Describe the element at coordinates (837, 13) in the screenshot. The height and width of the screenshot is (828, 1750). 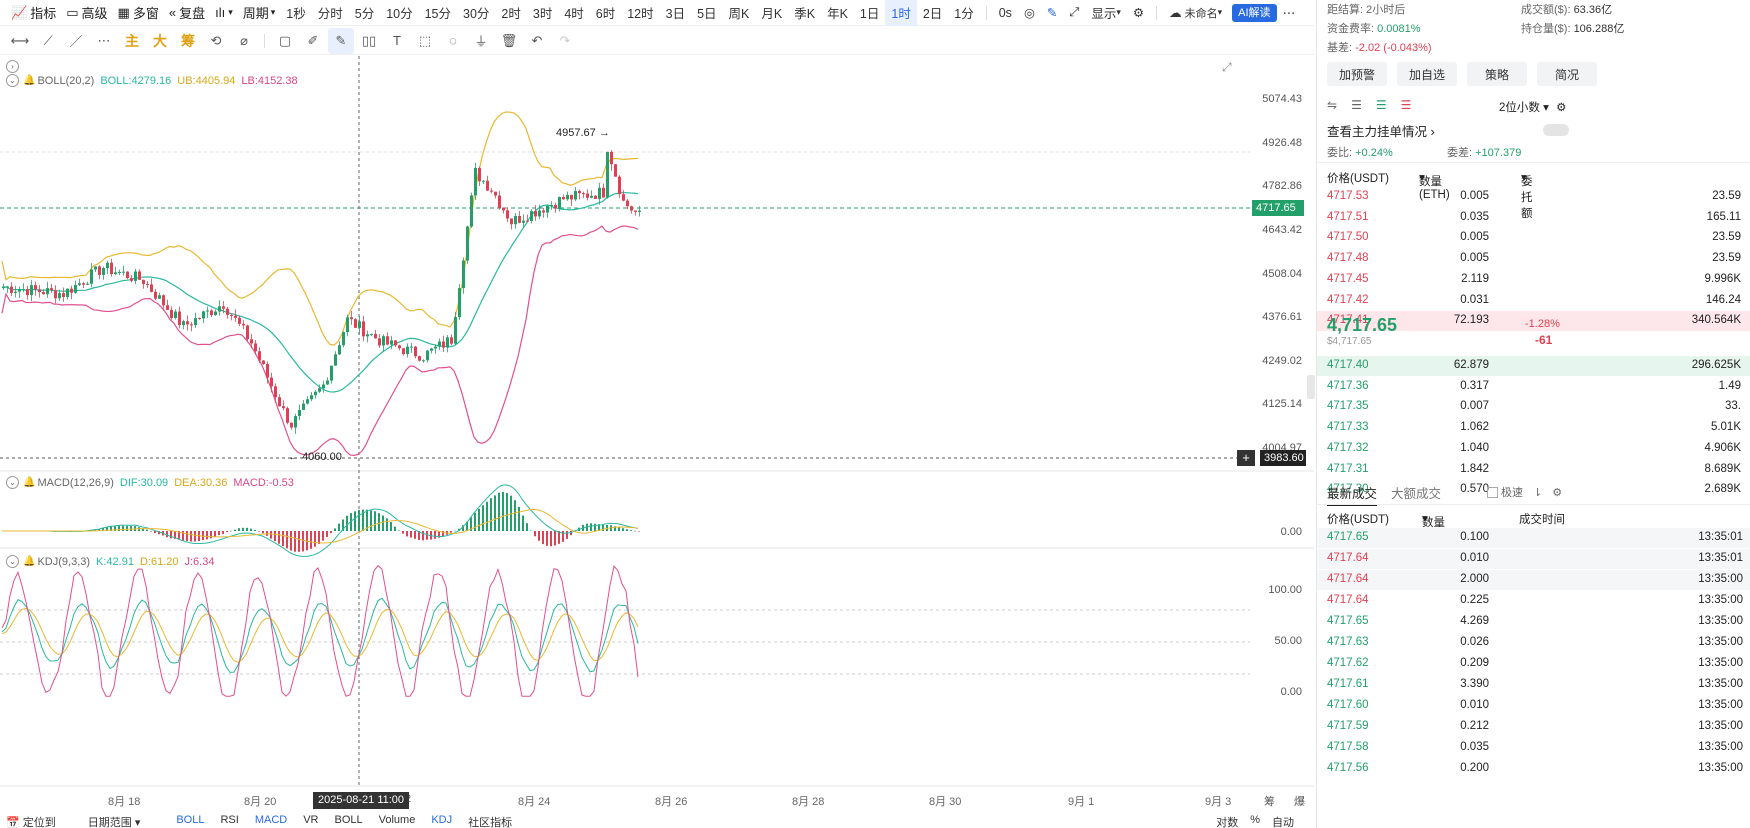
I see `interval-16: 年K` at that location.